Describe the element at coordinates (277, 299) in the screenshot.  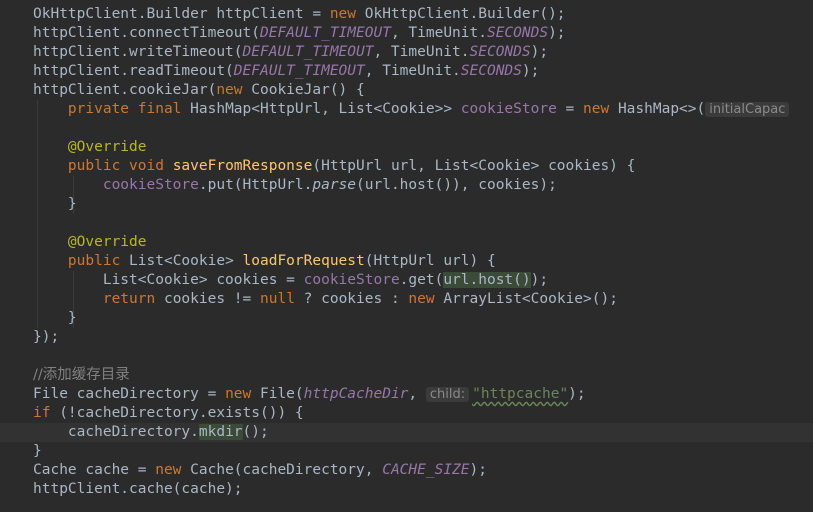
I see `keyword-token: null` at that location.